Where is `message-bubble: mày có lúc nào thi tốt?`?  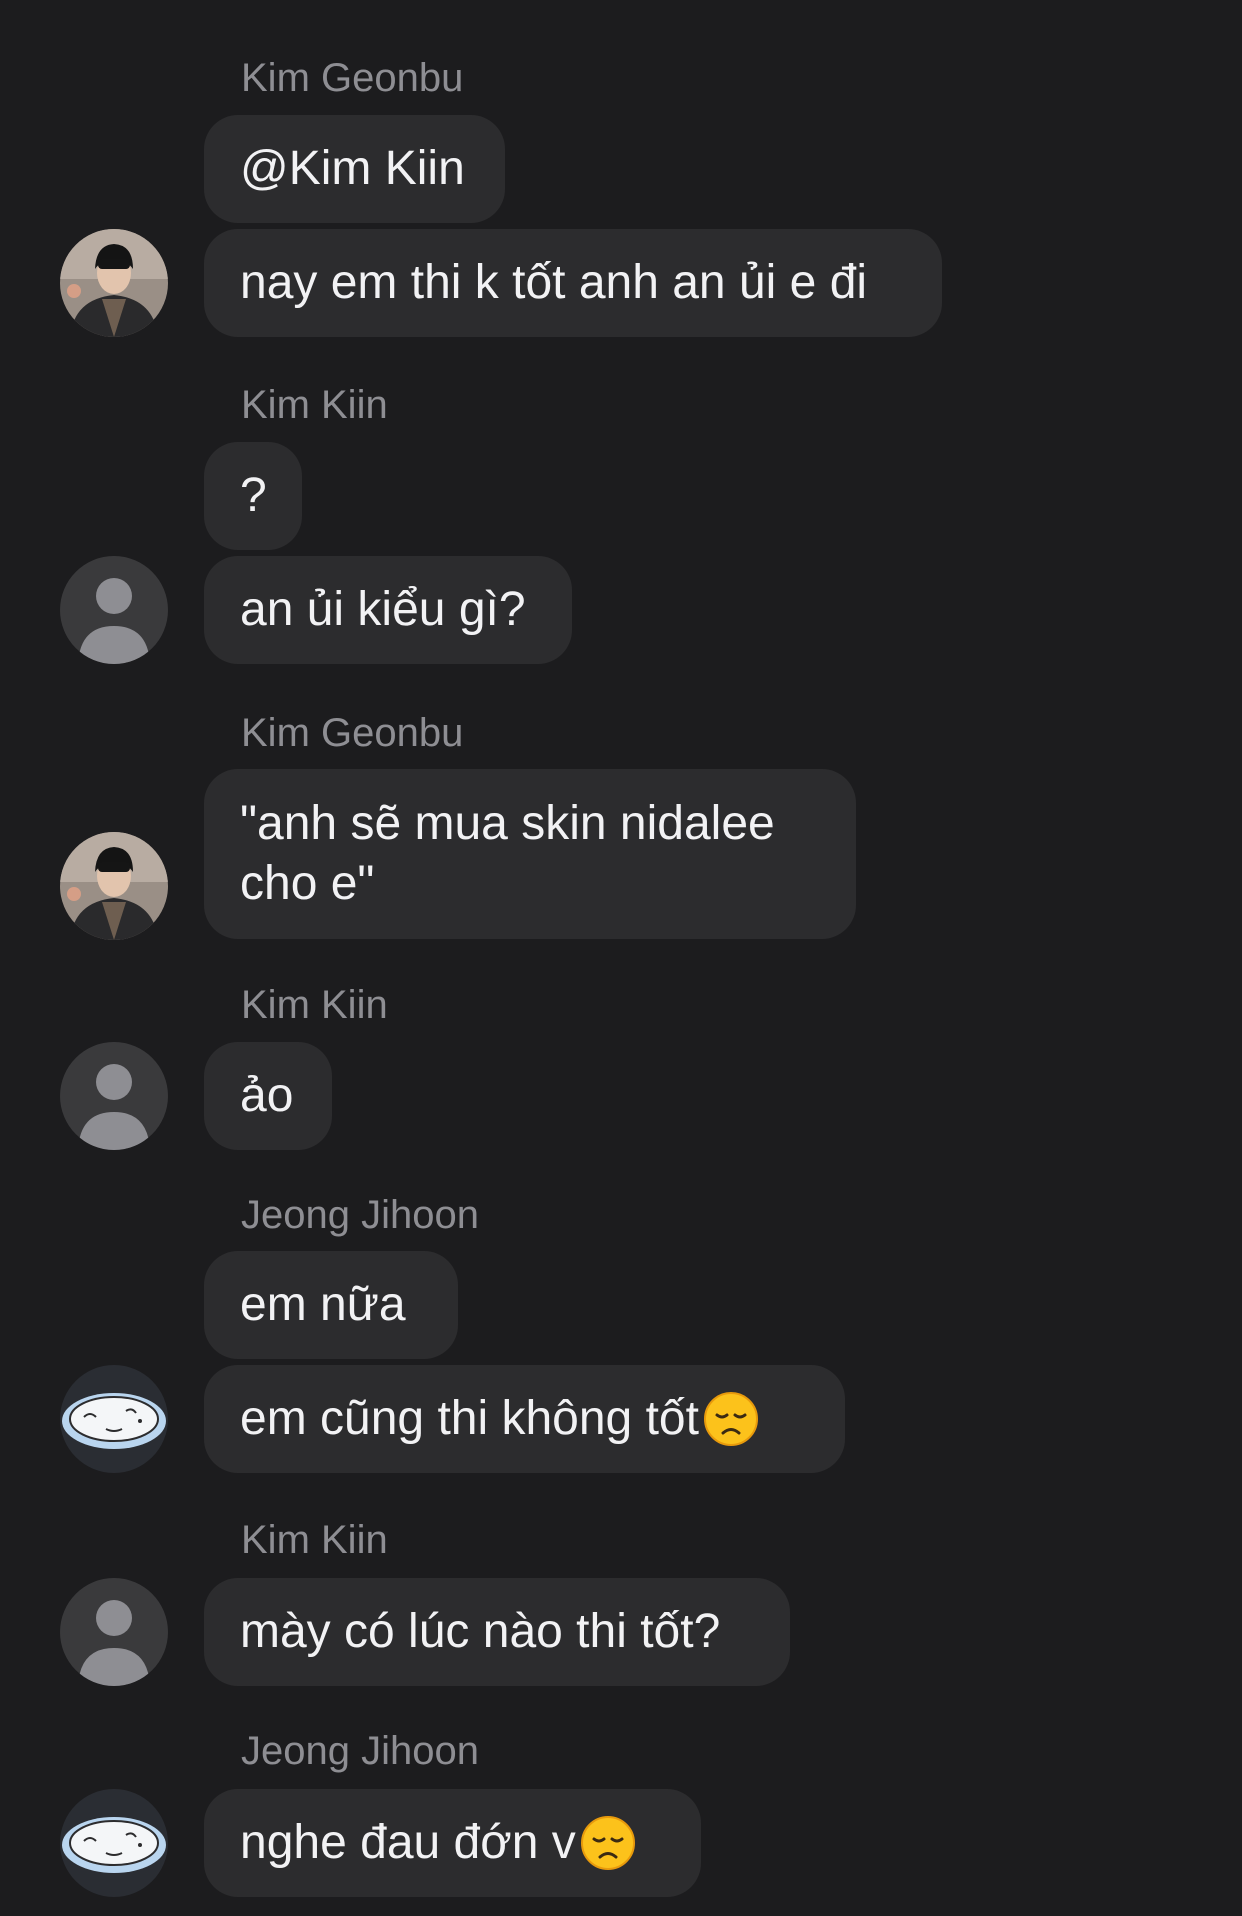
message-bubble: mày có lúc nào thi tốt? is located at coordinates (497, 1632).